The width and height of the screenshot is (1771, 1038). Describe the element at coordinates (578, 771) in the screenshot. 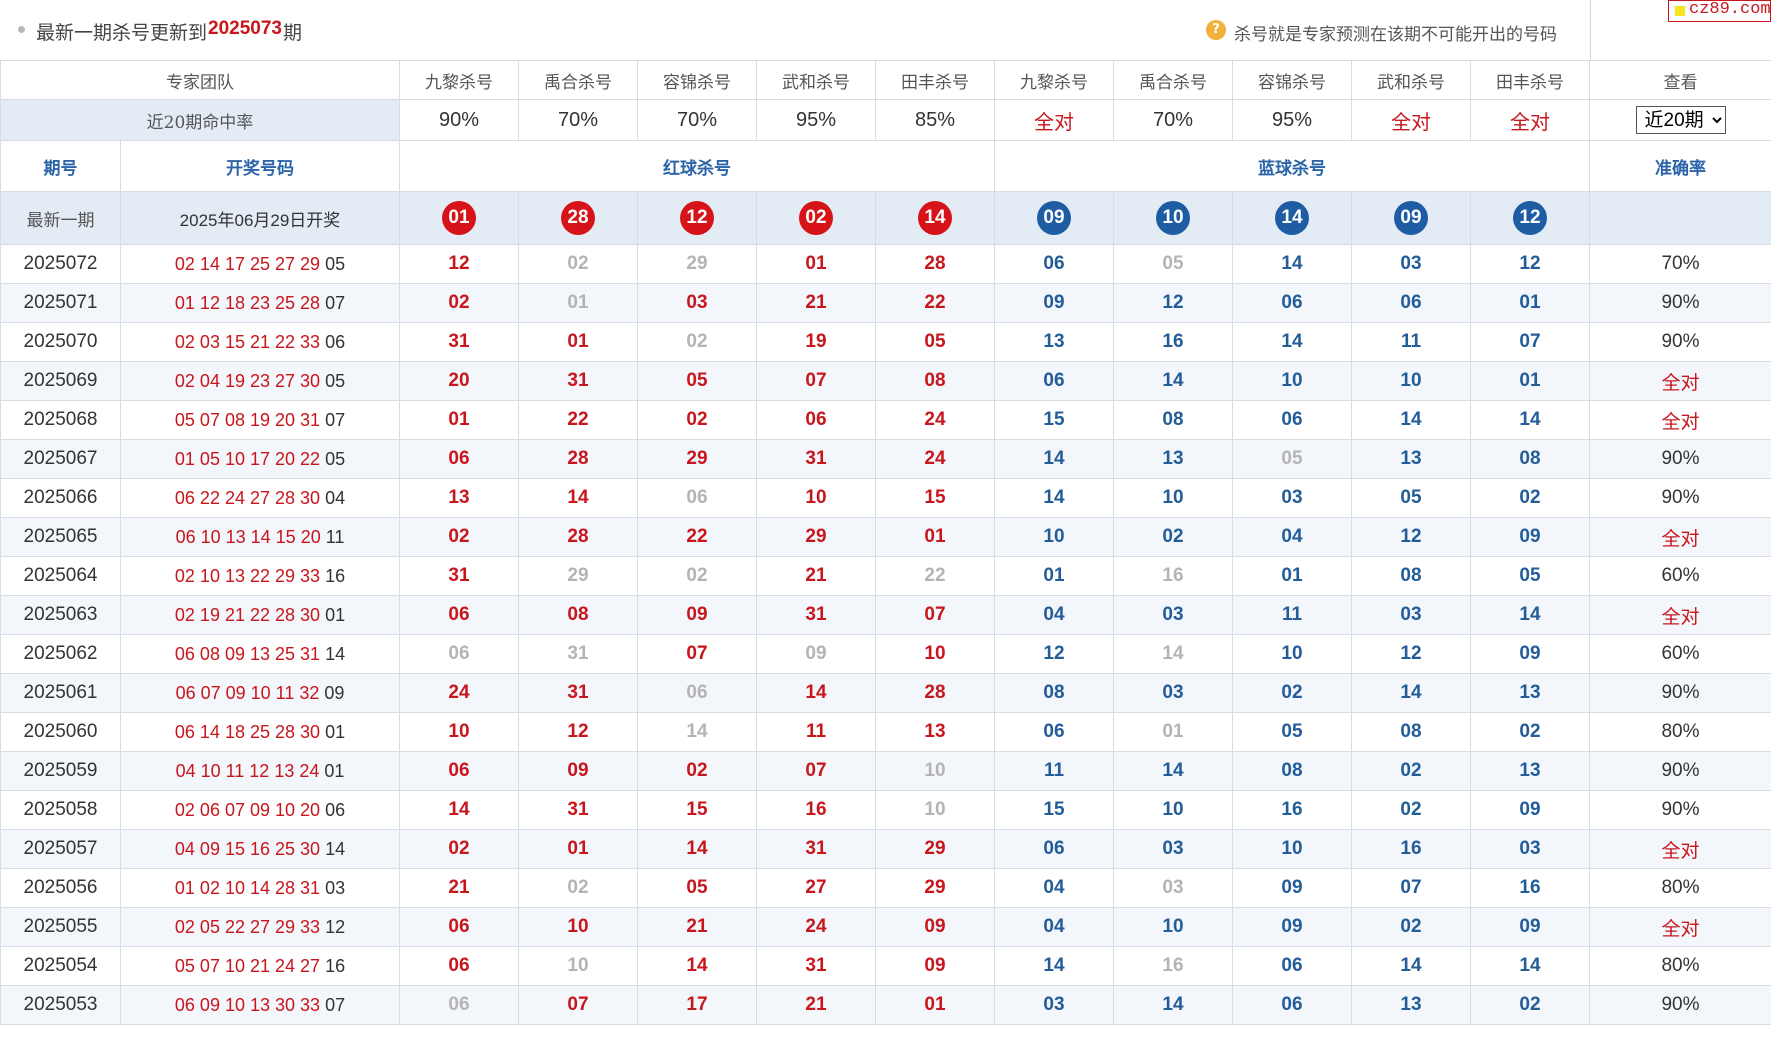

I see `red-kill-number: 09` at that location.